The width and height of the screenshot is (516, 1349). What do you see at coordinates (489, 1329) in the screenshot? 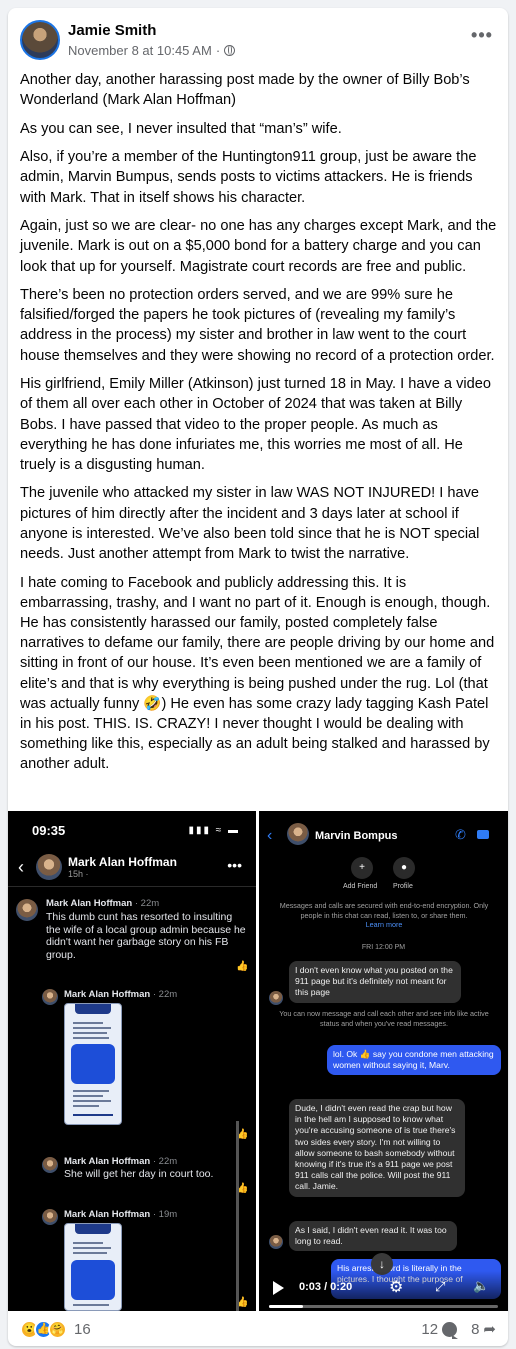
I see `share-arrow-icon: ➦` at bounding box center [489, 1329].